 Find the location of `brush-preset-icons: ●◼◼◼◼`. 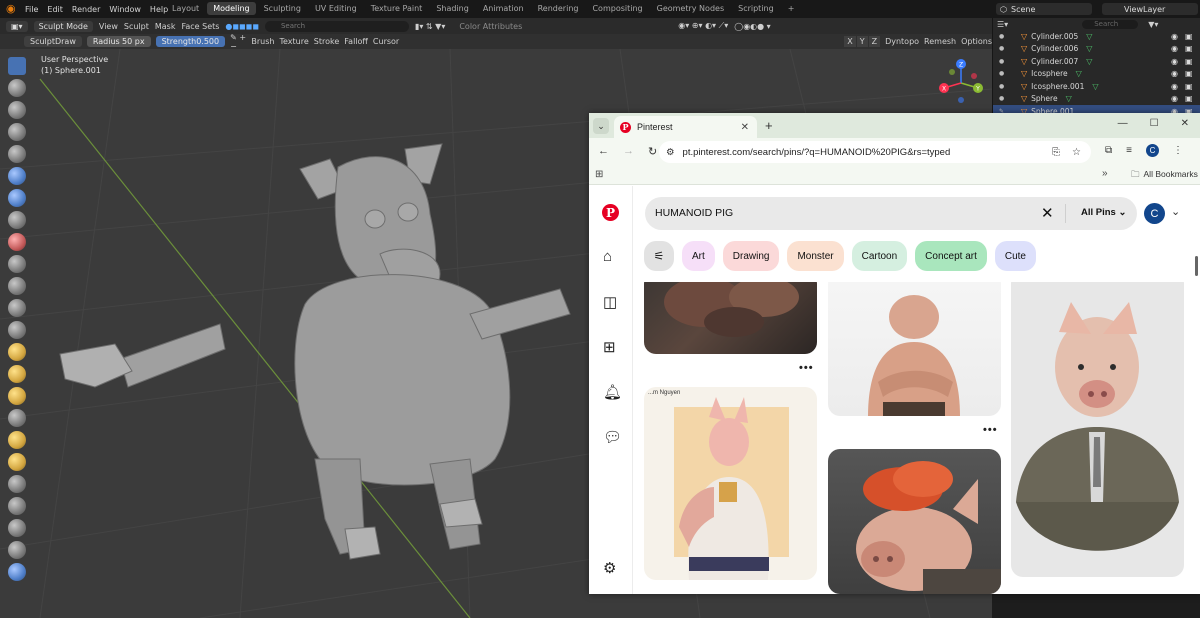

brush-preset-icons: ●◼◼◼◼ is located at coordinates (242, 26).